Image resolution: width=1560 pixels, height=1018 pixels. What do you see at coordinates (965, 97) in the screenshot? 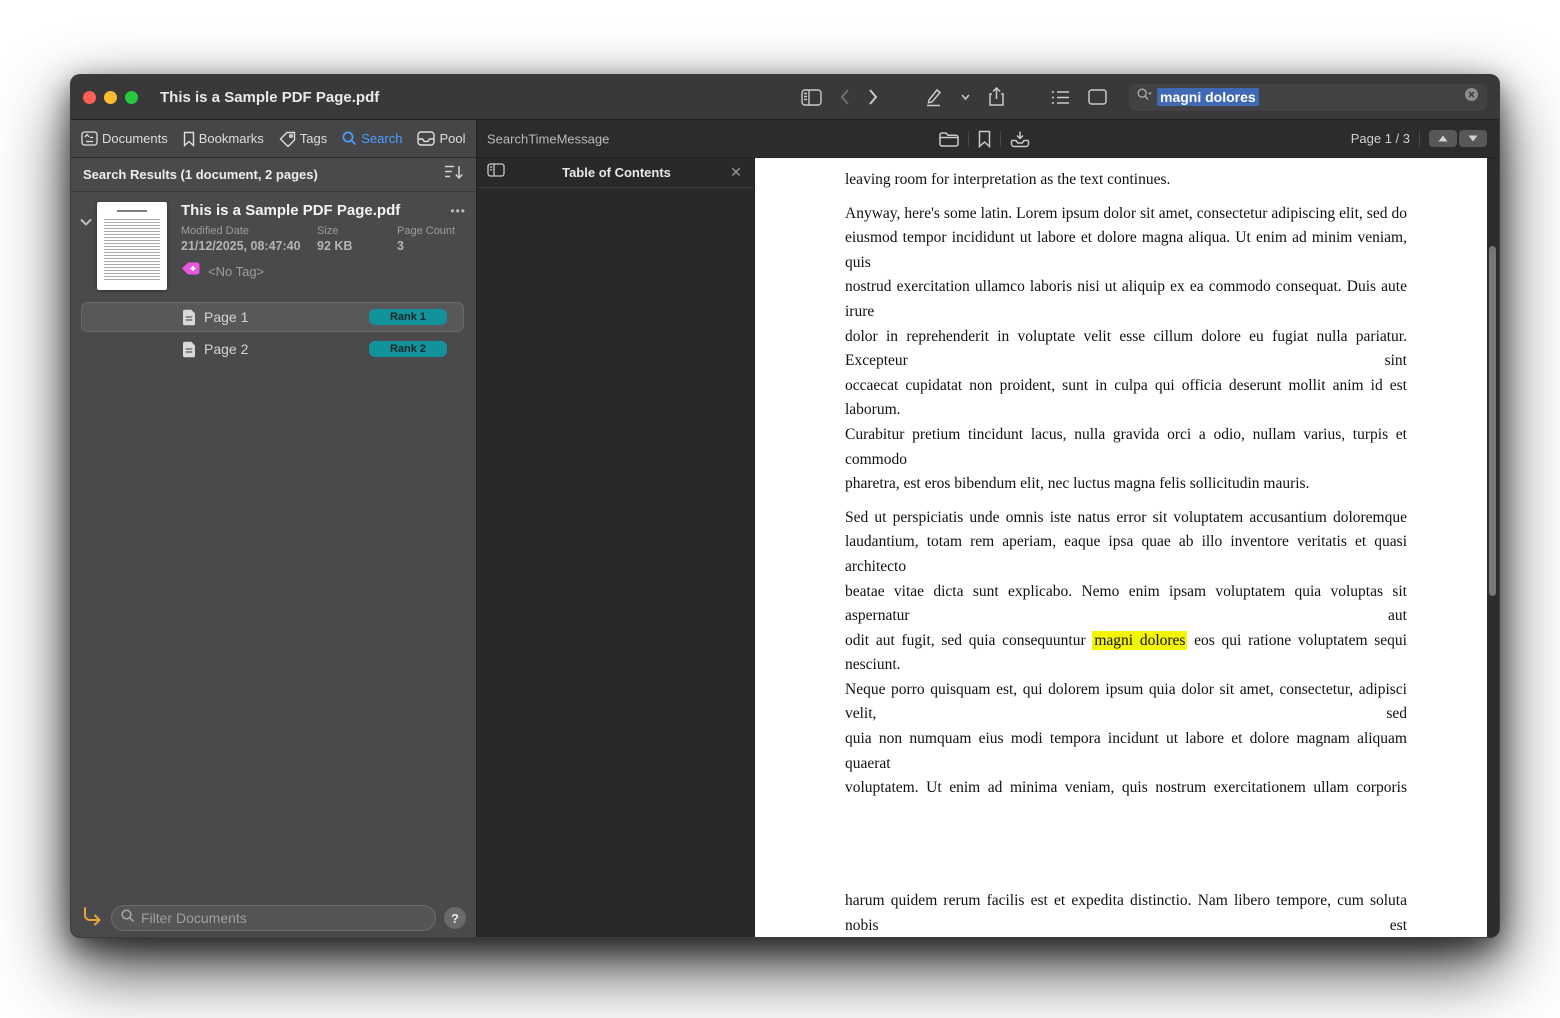
I see `markup-chevron-down-icon` at bounding box center [965, 97].